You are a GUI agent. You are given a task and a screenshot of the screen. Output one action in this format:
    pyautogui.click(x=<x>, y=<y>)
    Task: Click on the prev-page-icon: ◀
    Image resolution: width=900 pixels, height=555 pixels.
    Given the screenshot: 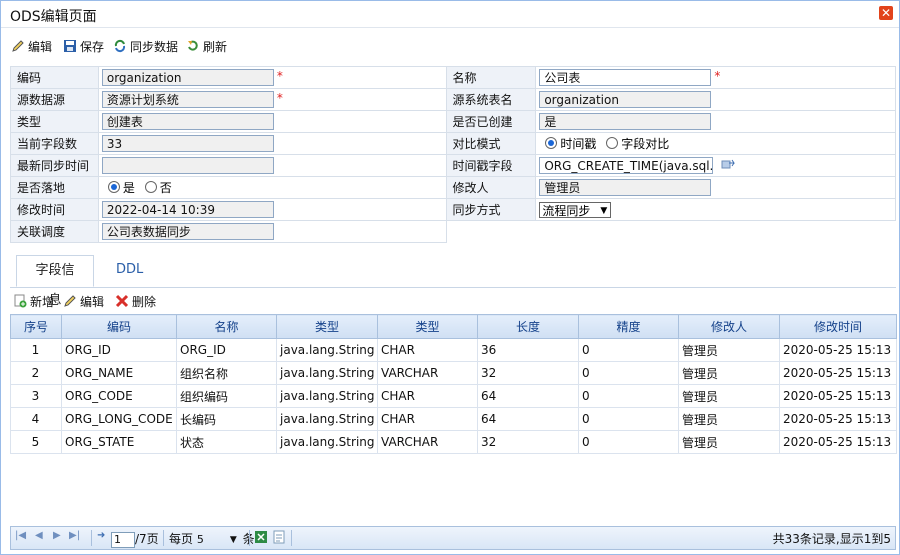 What is the action you would take?
    pyautogui.click(x=39, y=535)
    